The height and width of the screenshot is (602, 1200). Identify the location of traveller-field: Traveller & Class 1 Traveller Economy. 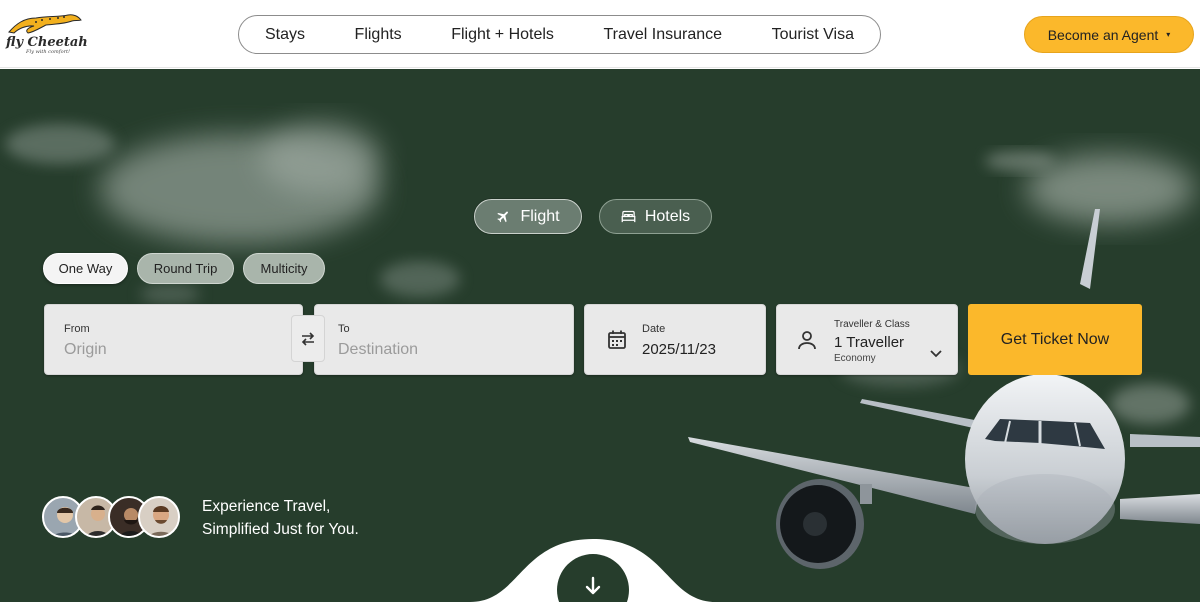
(867, 339).